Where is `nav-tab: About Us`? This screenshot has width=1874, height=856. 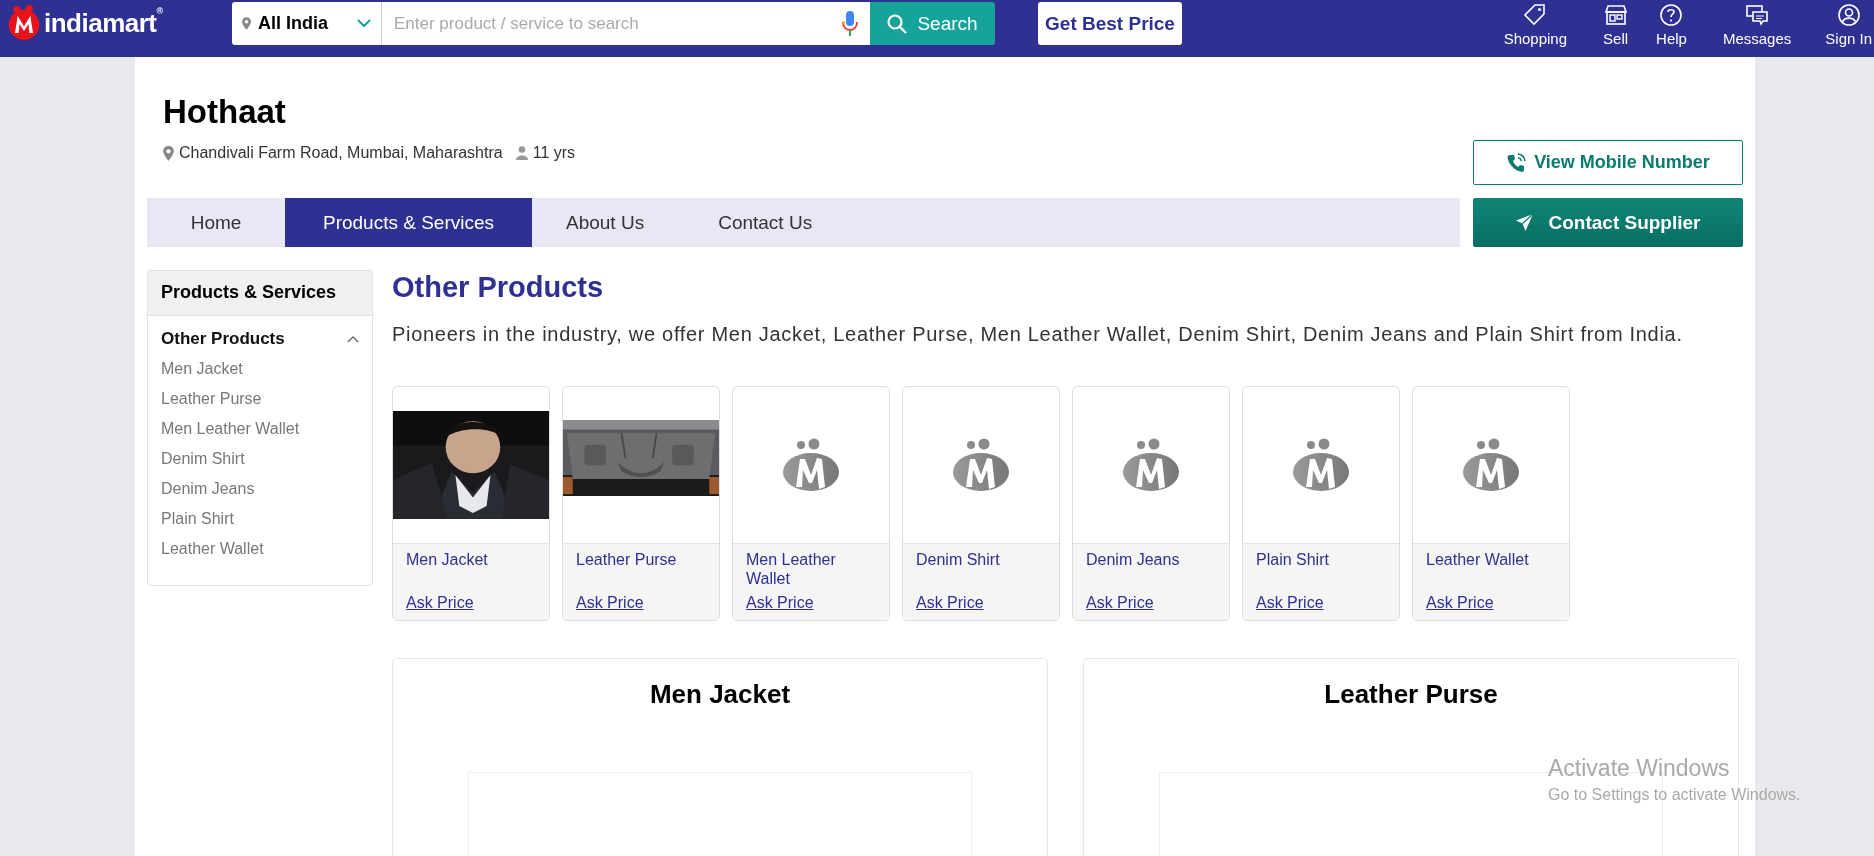 nav-tab: About Us is located at coordinates (605, 222).